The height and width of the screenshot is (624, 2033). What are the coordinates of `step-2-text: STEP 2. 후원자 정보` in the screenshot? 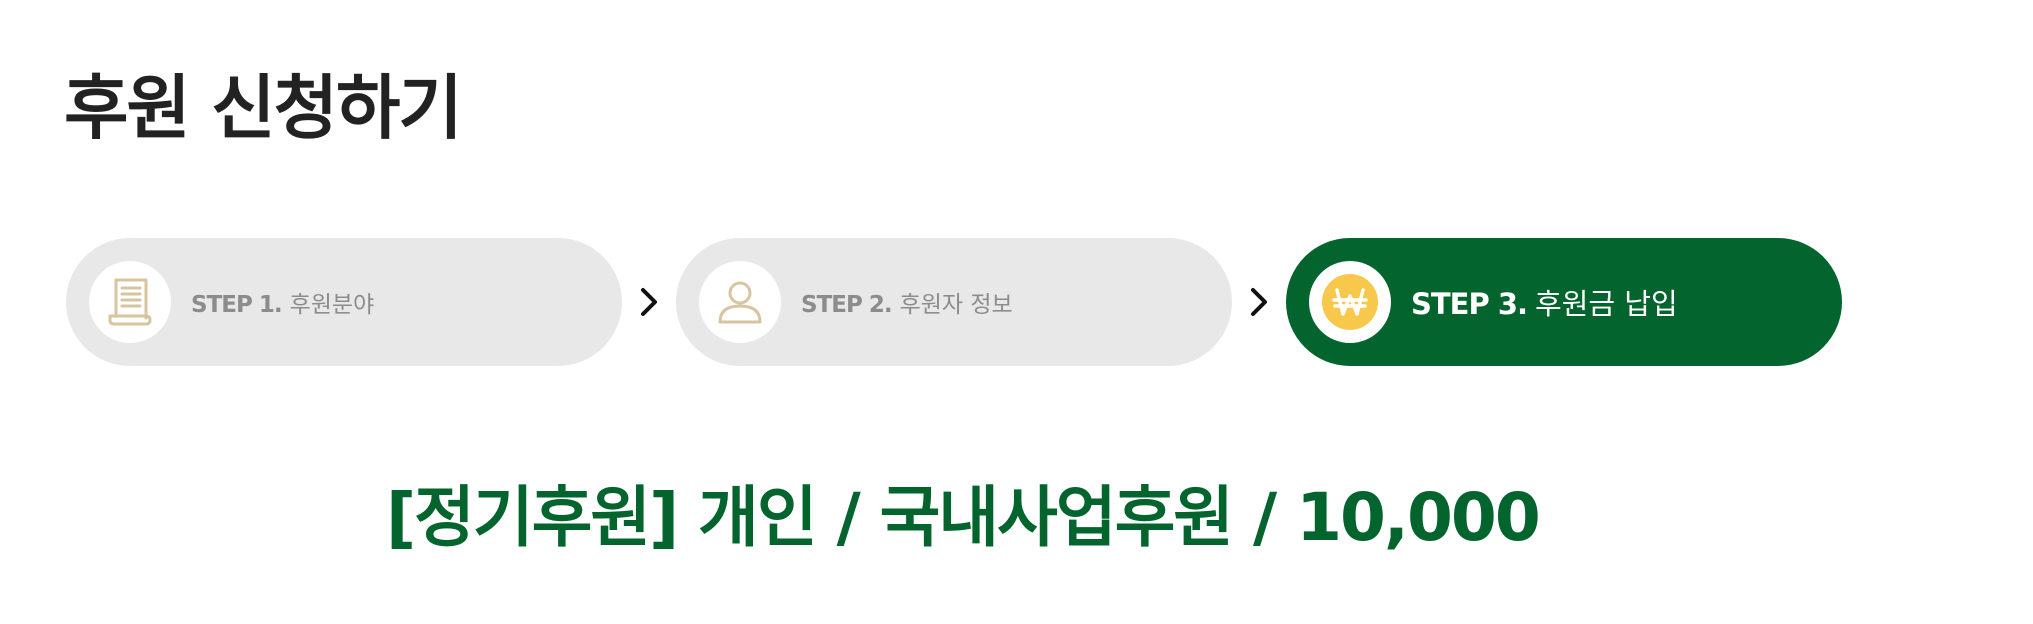 It's located at (907, 302).